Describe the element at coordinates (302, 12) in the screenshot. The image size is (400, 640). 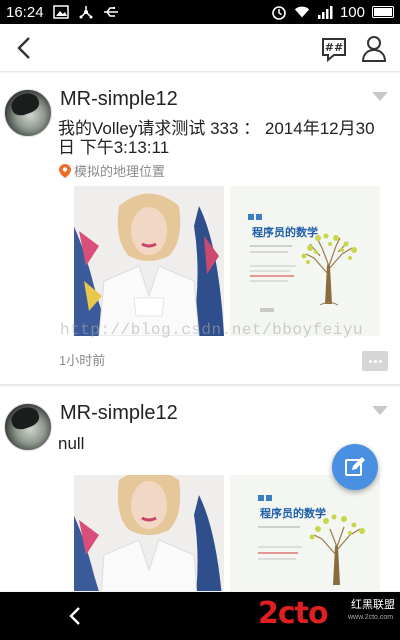
I see `wifi-icon` at that location.